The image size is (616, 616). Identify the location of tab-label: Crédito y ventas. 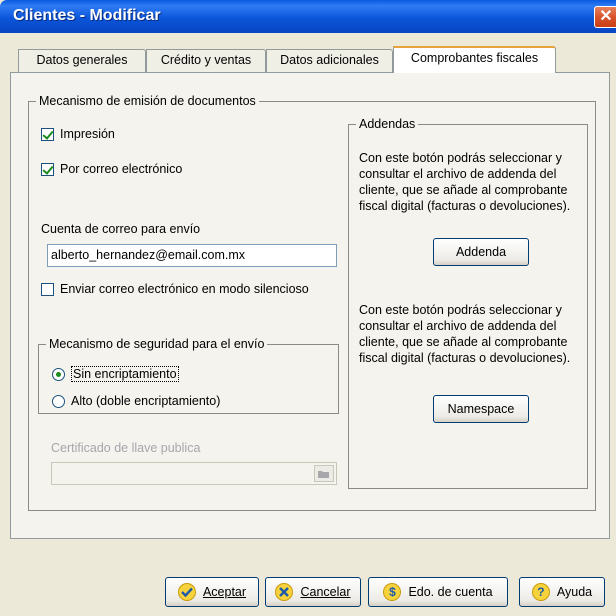
(206, 60).